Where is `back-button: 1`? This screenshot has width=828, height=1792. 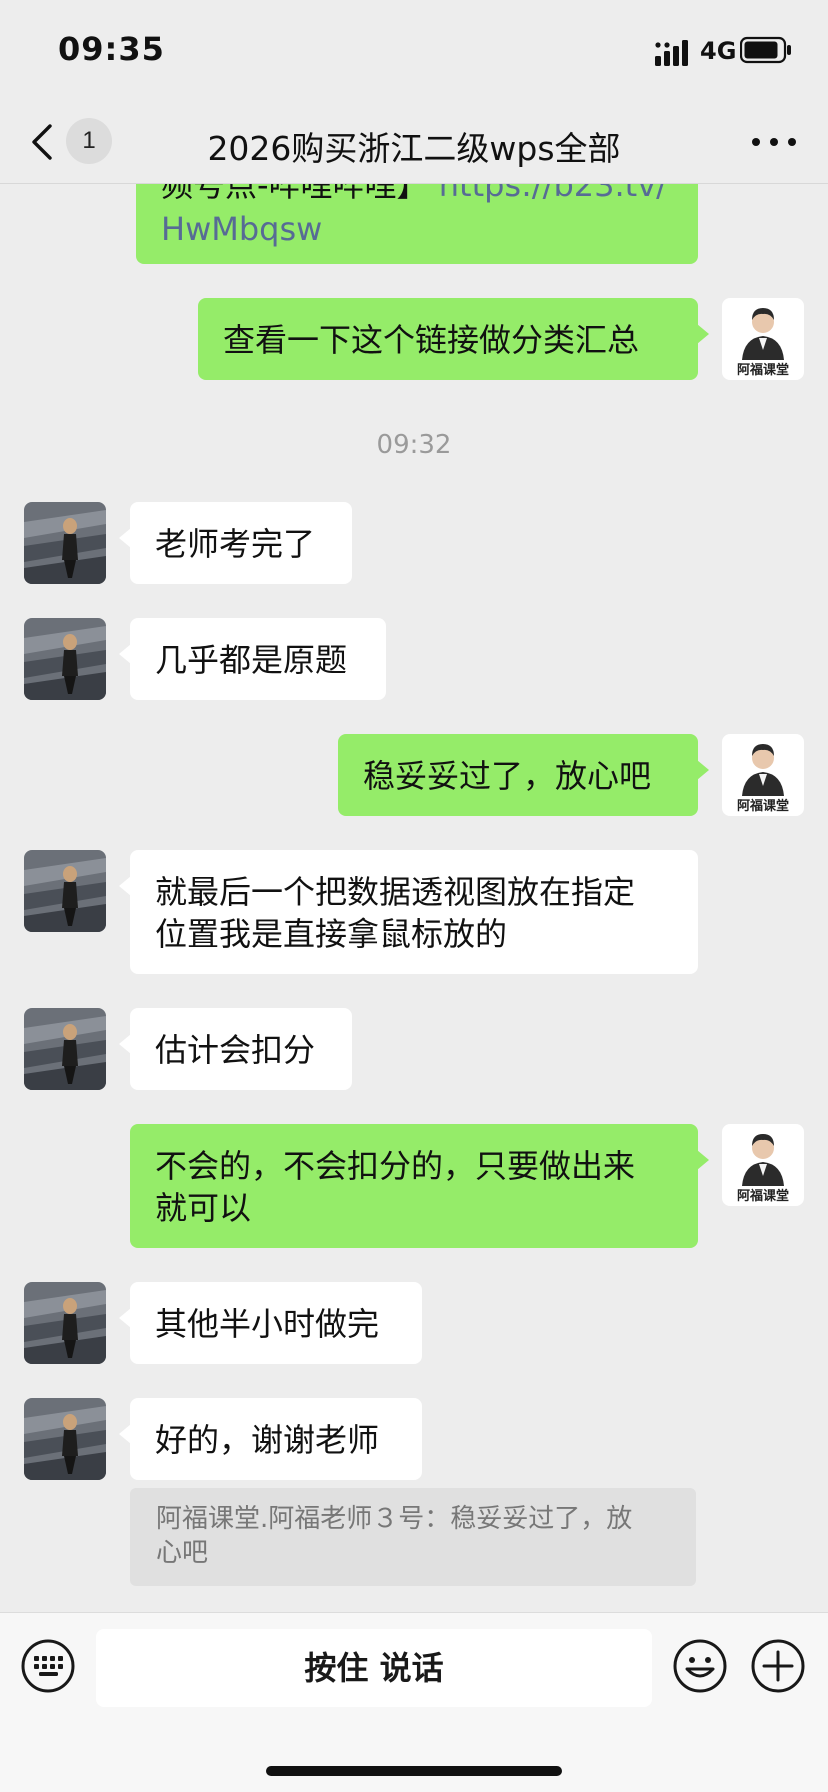 back-button: 1 is located at coordinates (72, 142).